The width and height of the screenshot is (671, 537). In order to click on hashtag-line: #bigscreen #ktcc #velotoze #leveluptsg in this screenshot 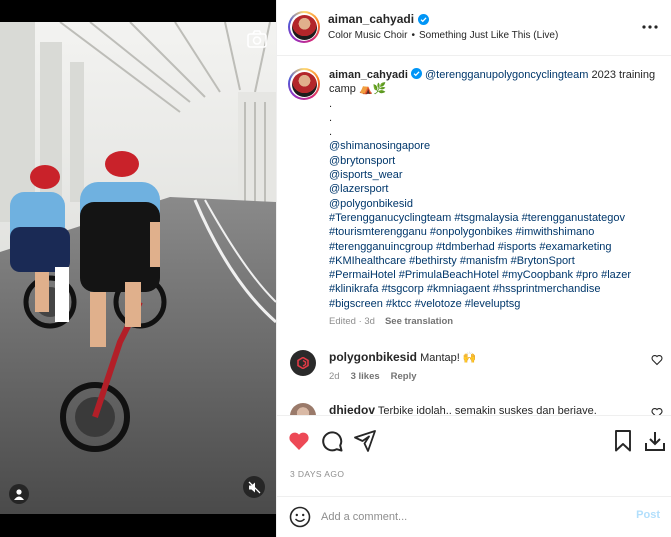, I will do `click(494, 304)`.